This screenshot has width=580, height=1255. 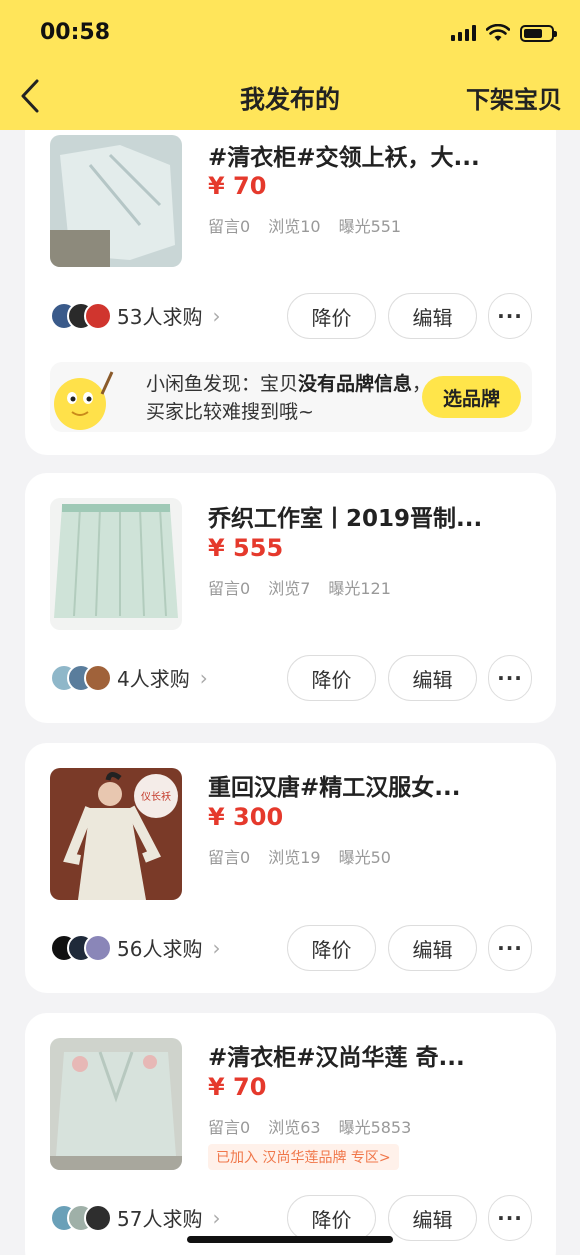 What do you see at coordinates (303, 1157) in the screenshot?
I see `brand-zone-tag: 已加入 汉尚华莲品牌 专区>` at bounding box center [303, 1157].